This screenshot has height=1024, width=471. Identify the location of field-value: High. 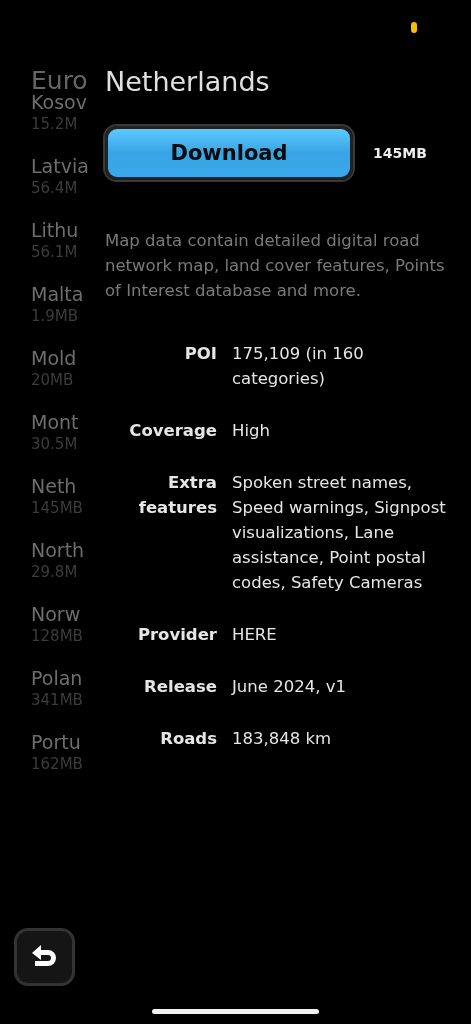
(251, 431).